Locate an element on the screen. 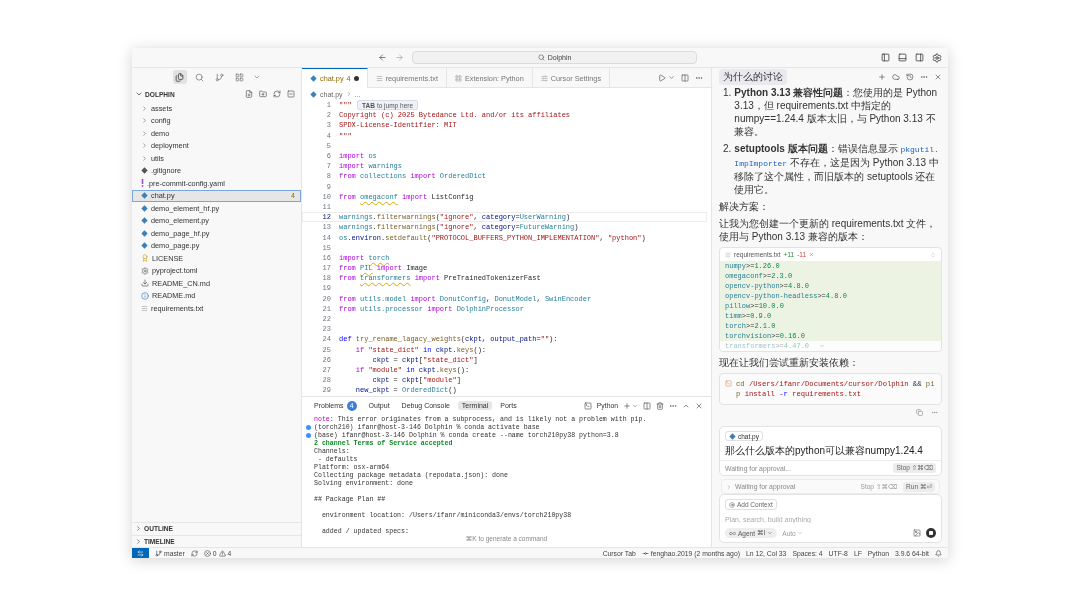 Image resolution: width=1080 pixels, height=608 pixels. more-icon is located at coordinates (924, 77).